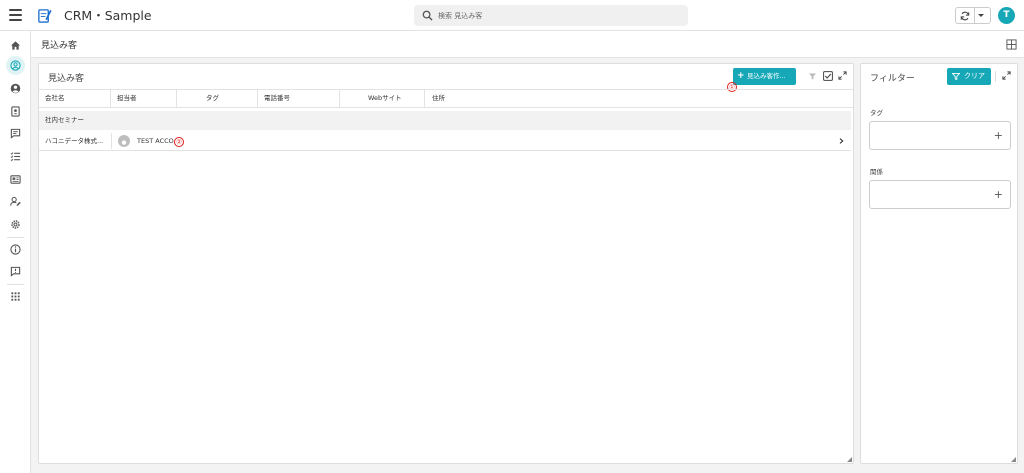  I want to click on info-icon, so click(15, 249).